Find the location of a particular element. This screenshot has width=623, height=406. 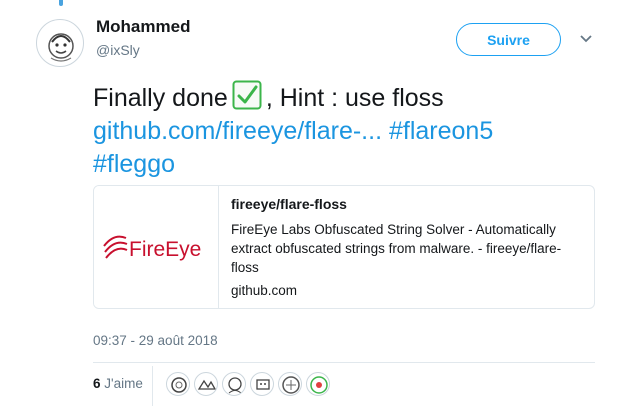

hashtag-fleggo: #fleggo is located at coordinates (134, 164).